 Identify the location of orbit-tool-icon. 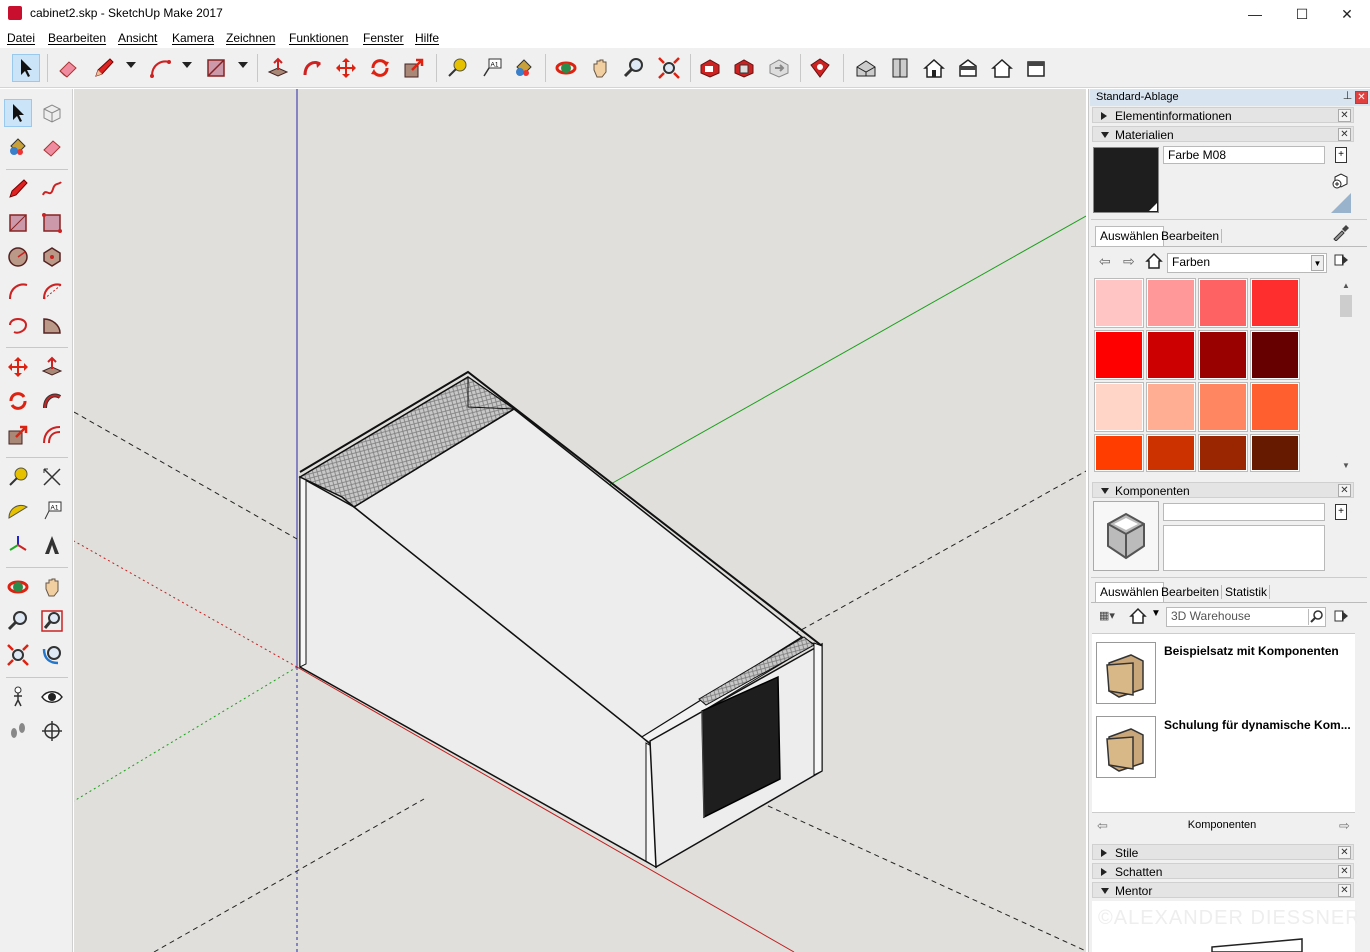
(18, 587).